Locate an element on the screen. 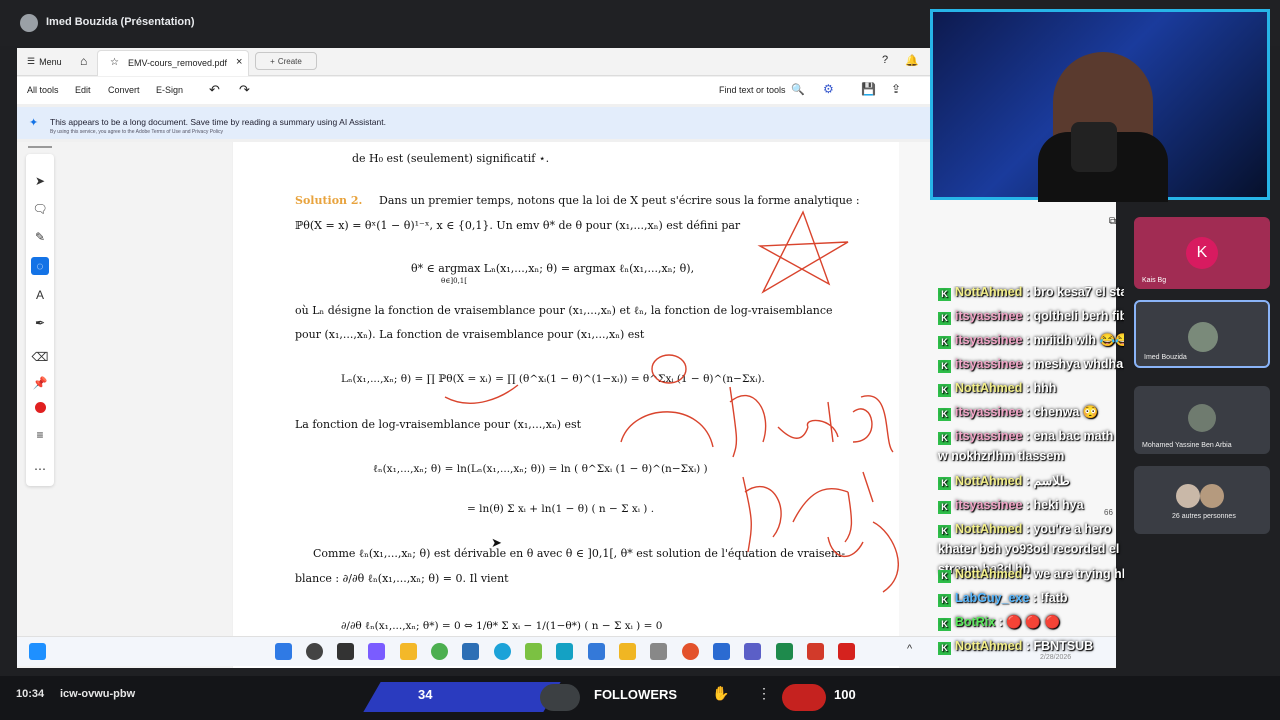  calculator-icon is located at coordinates (658, 651).